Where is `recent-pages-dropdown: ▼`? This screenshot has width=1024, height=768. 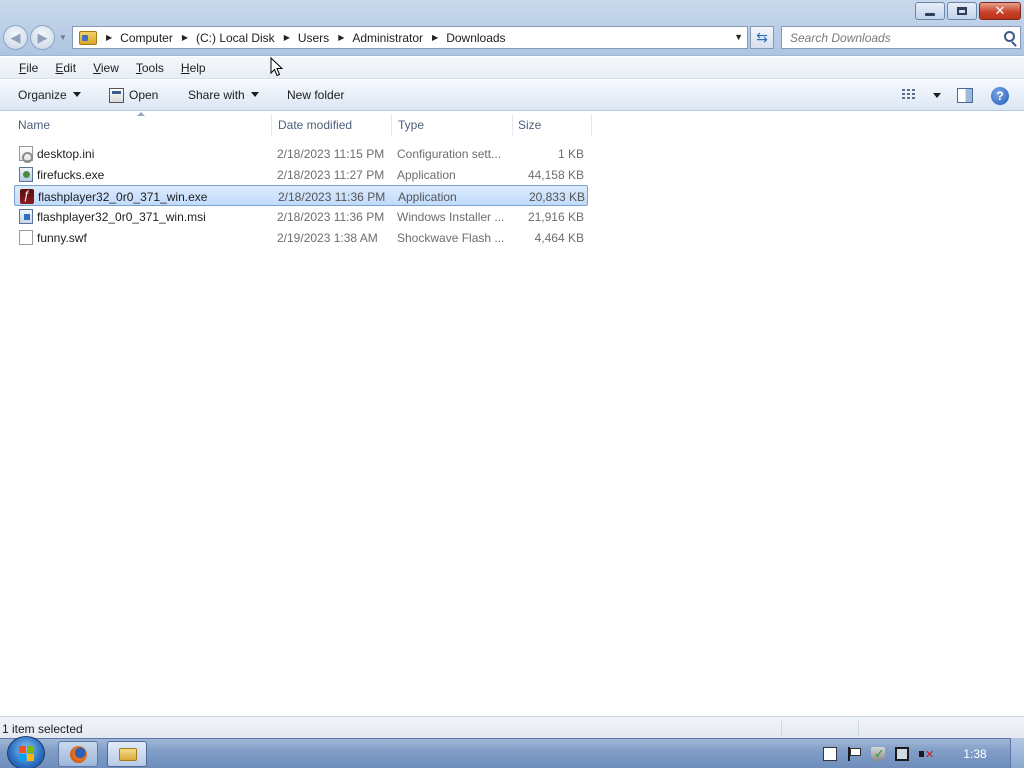 recent-pages-dropdown: ▼ is located at coordinates (63, 37).